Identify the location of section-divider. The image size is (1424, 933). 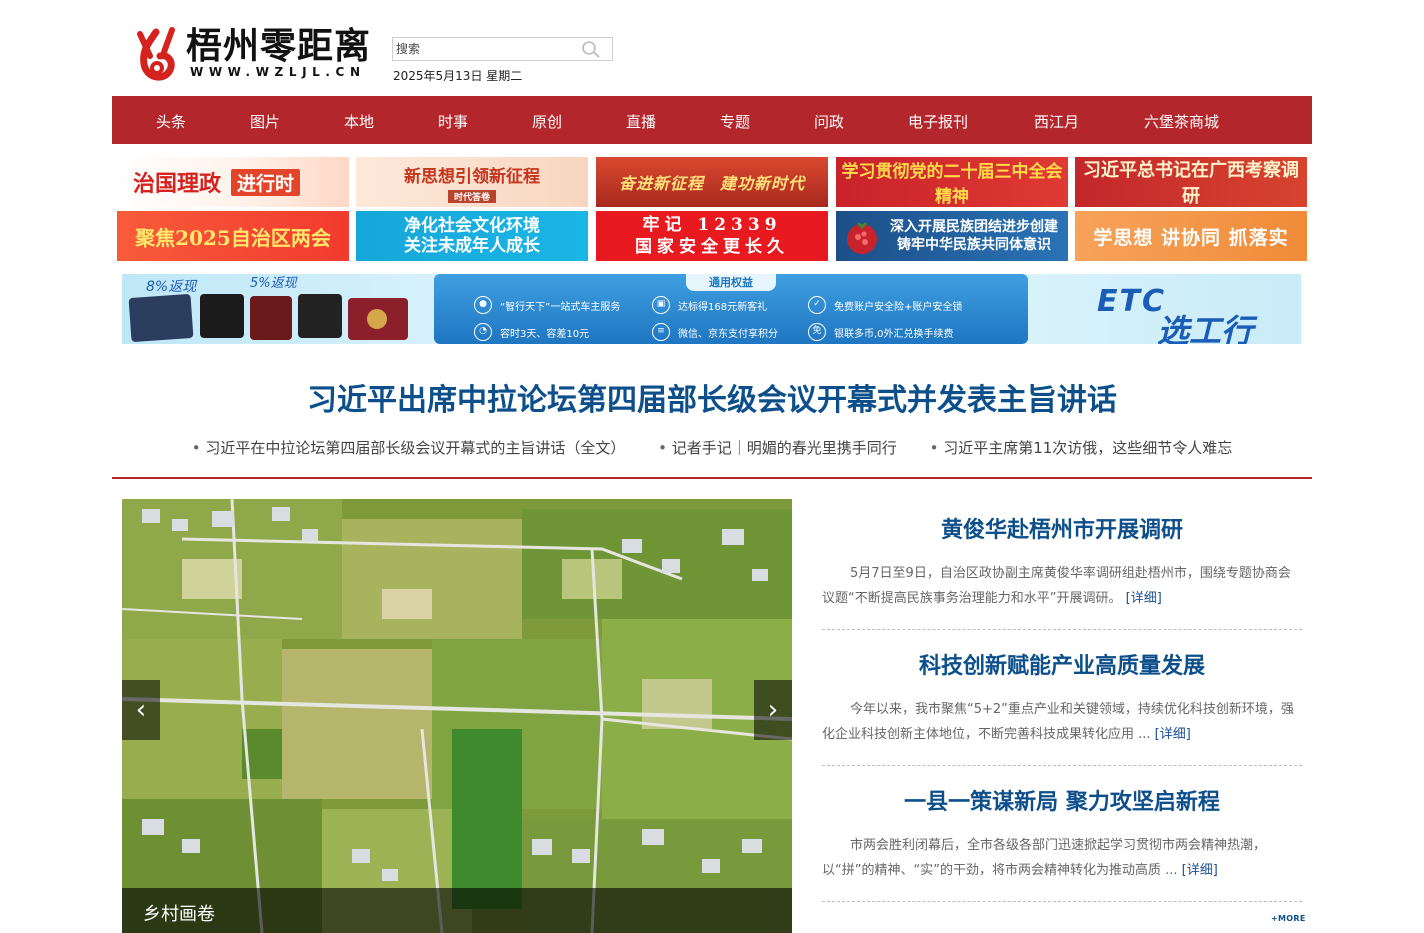
(712, 478).